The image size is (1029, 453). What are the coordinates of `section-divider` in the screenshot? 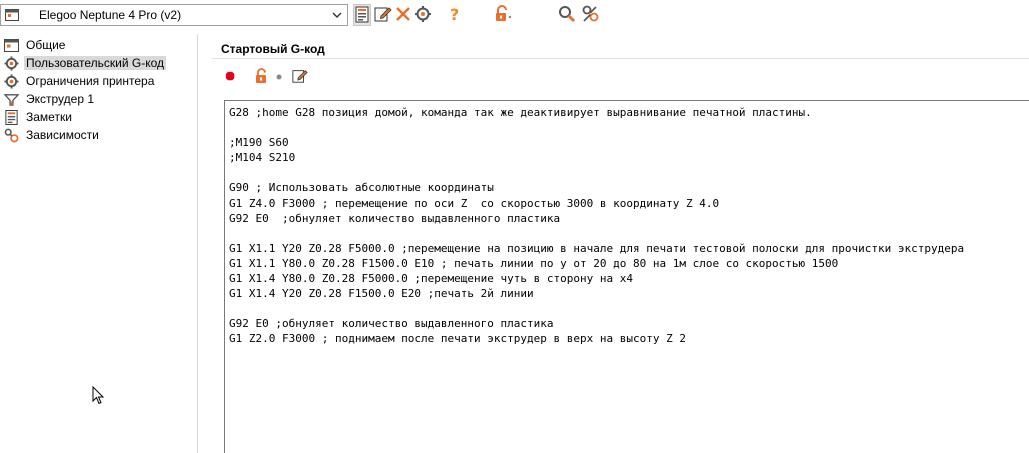 It's located at (620, 58).